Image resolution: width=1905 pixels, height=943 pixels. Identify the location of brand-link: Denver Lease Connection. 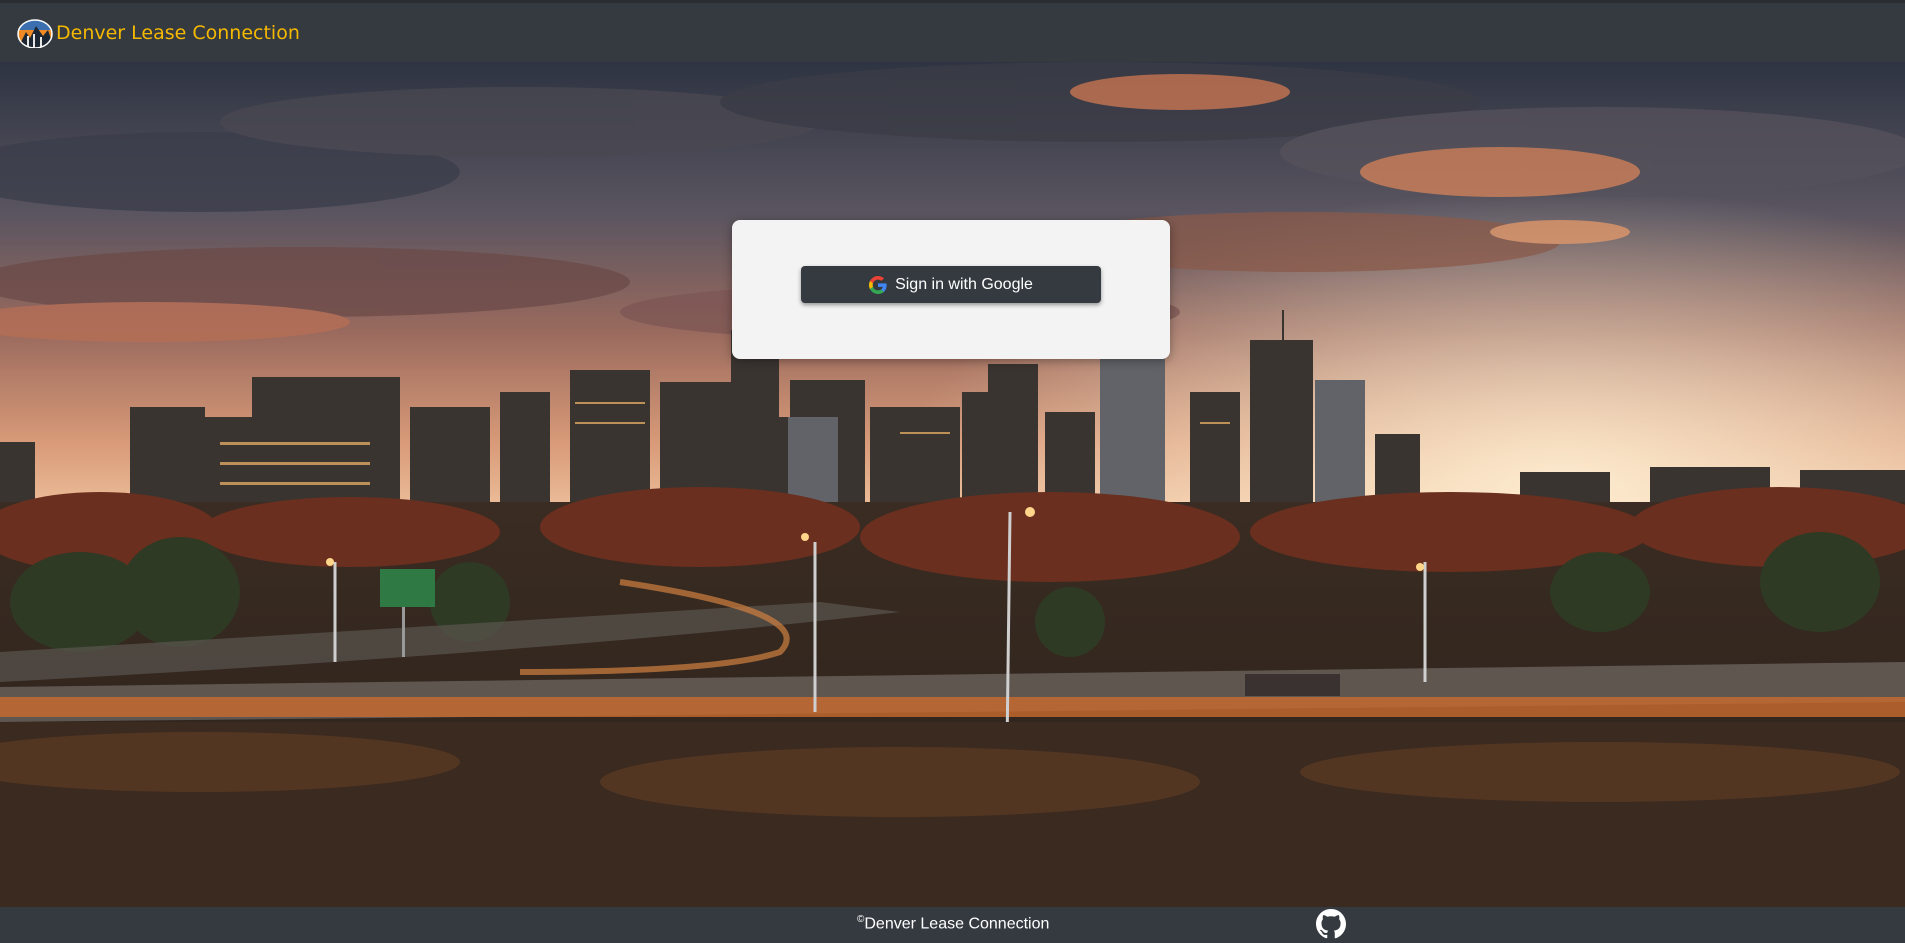
(158, 33).